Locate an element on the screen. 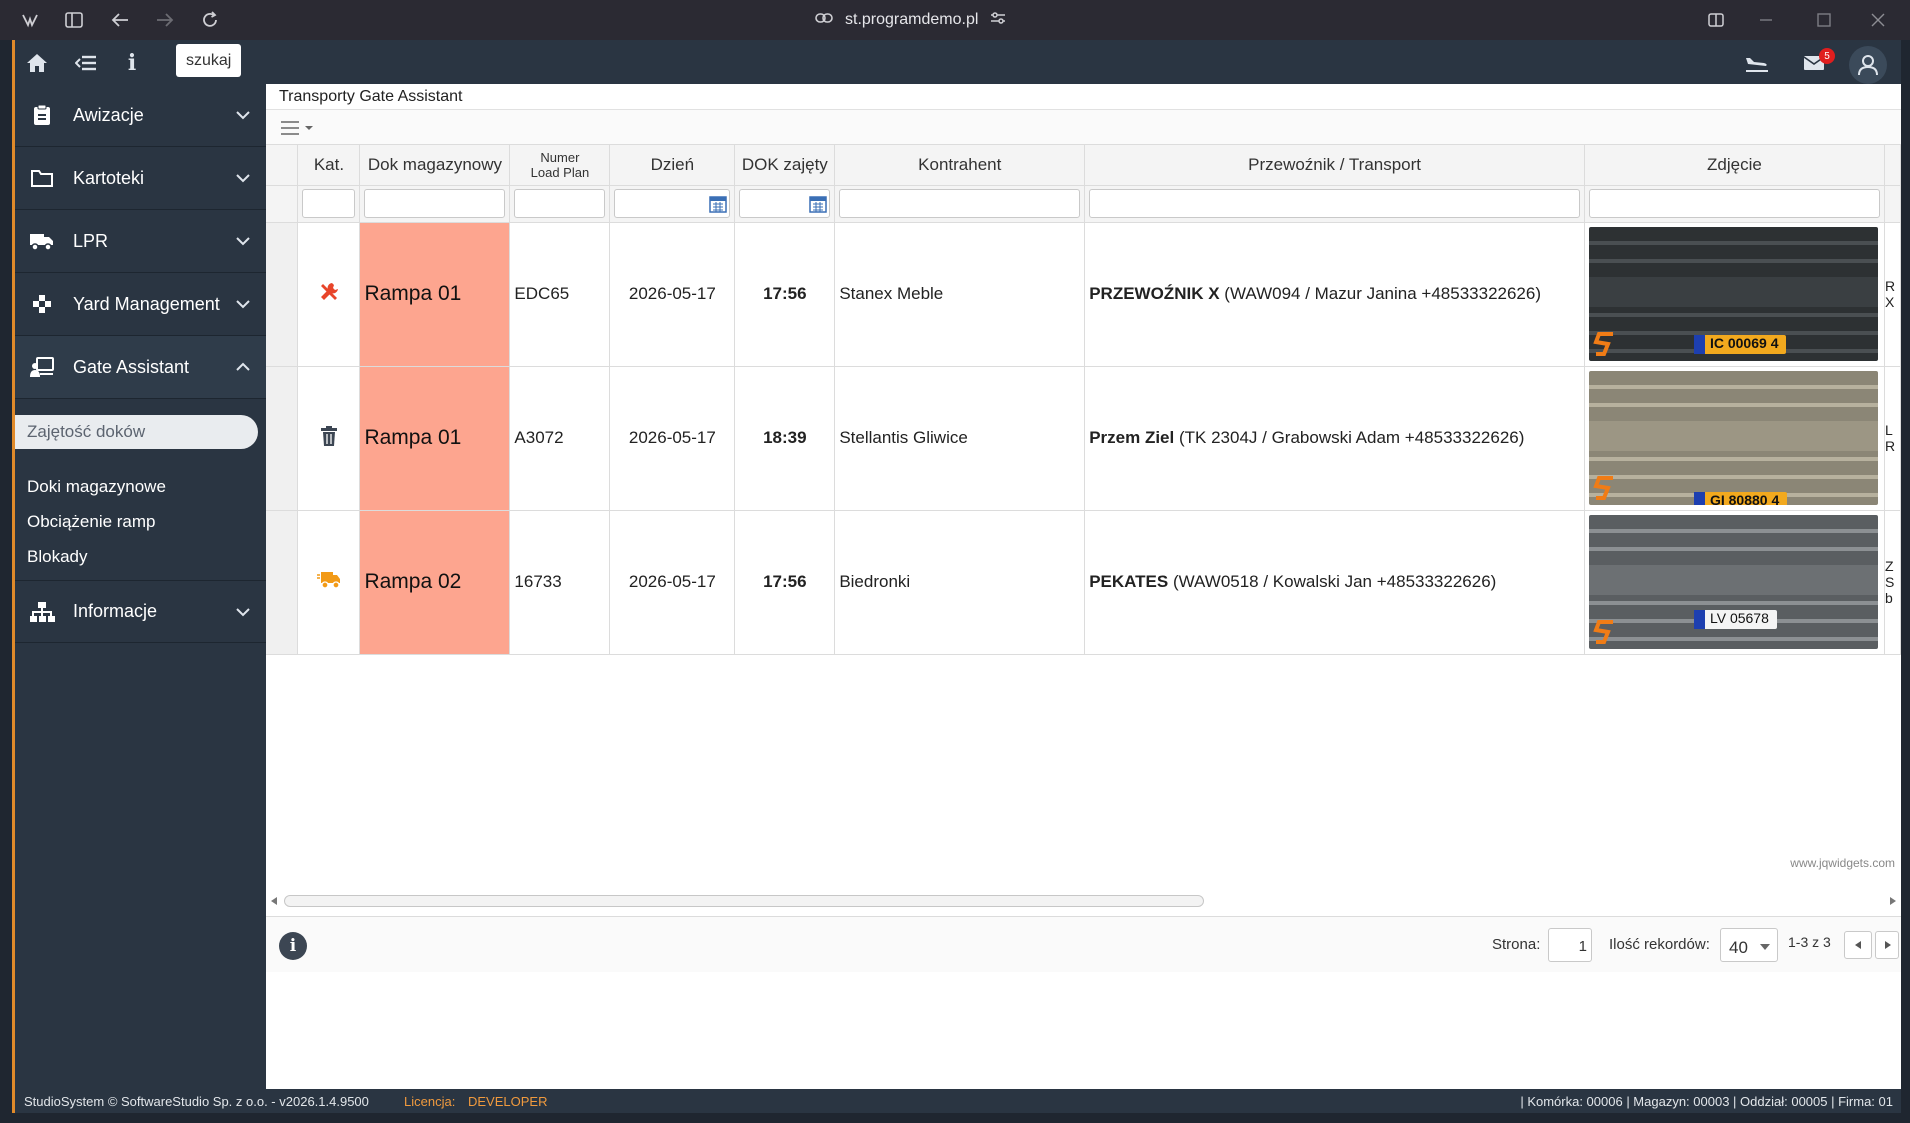 This screenshot has height=1123, width=1910. info-icon: i is located at coordinates (132, 63).